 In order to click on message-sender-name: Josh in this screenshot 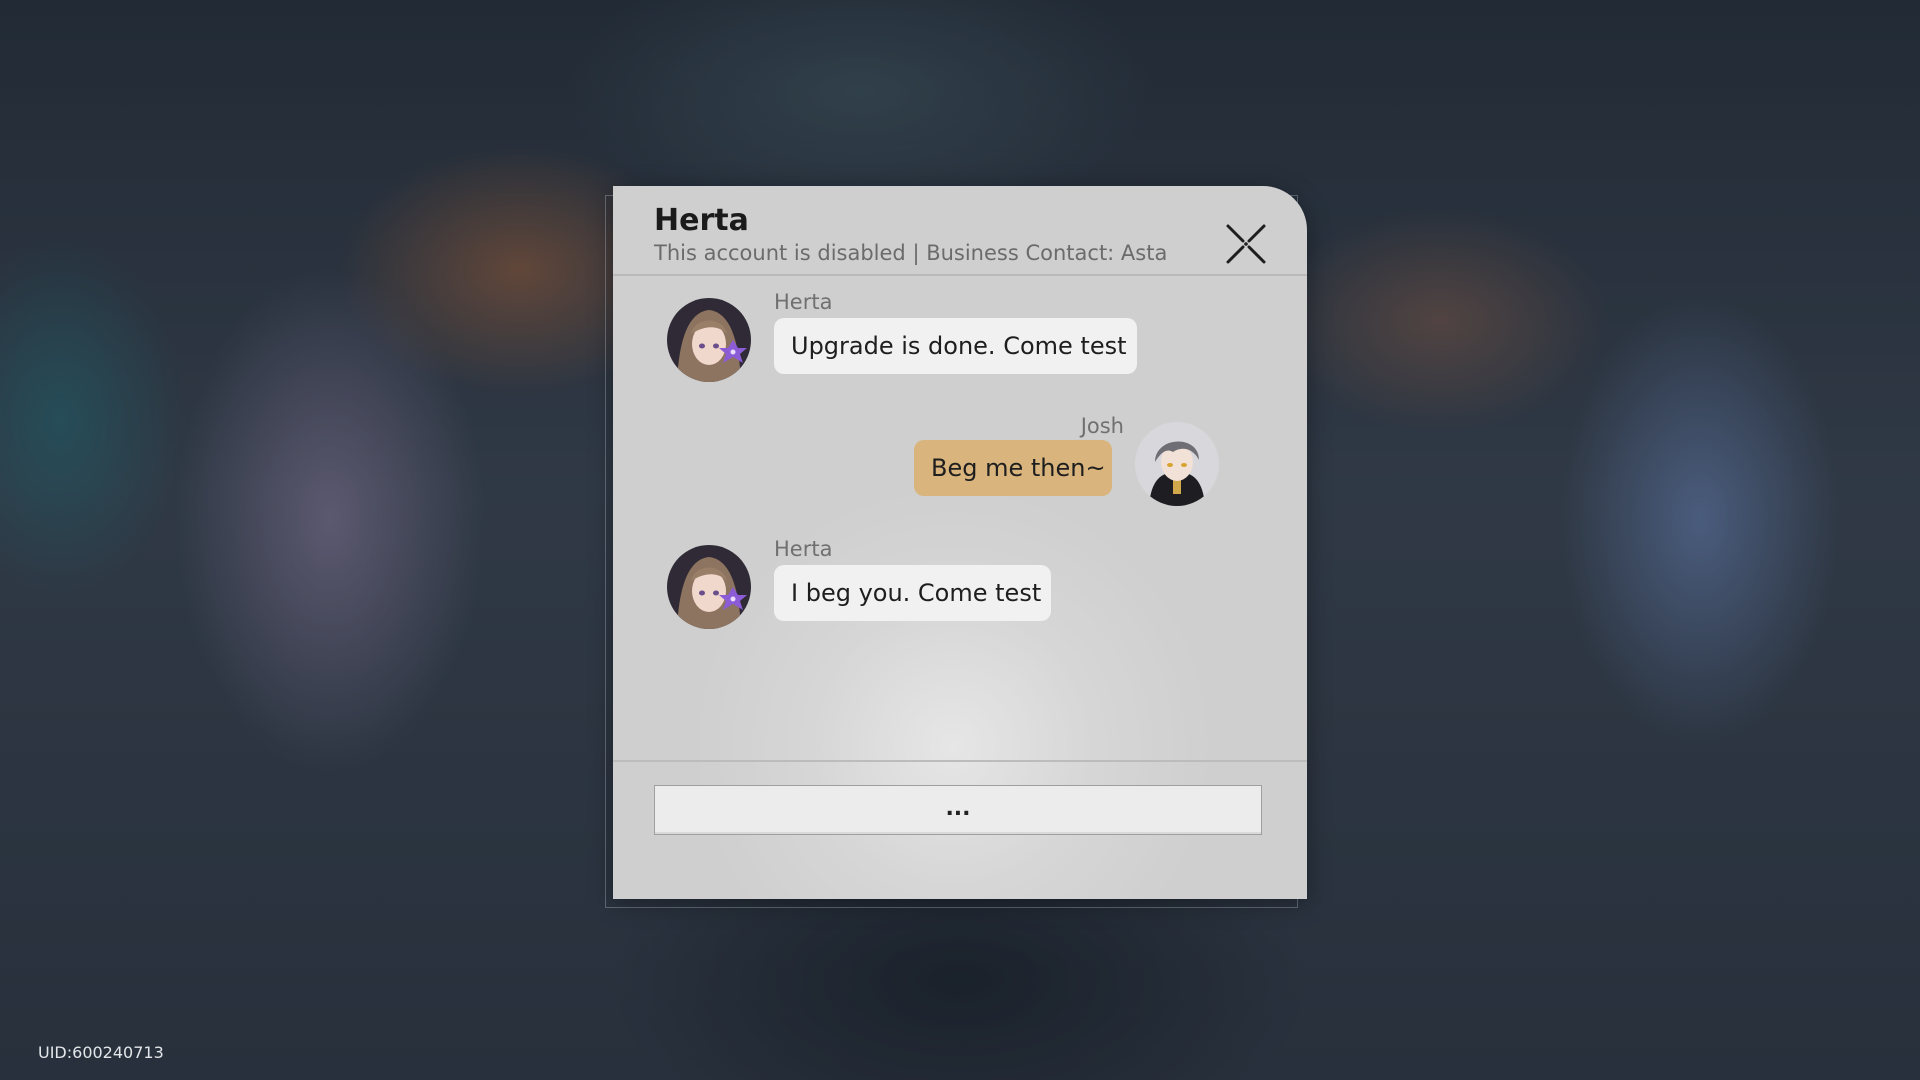, I will do `click(1102, 426)`.